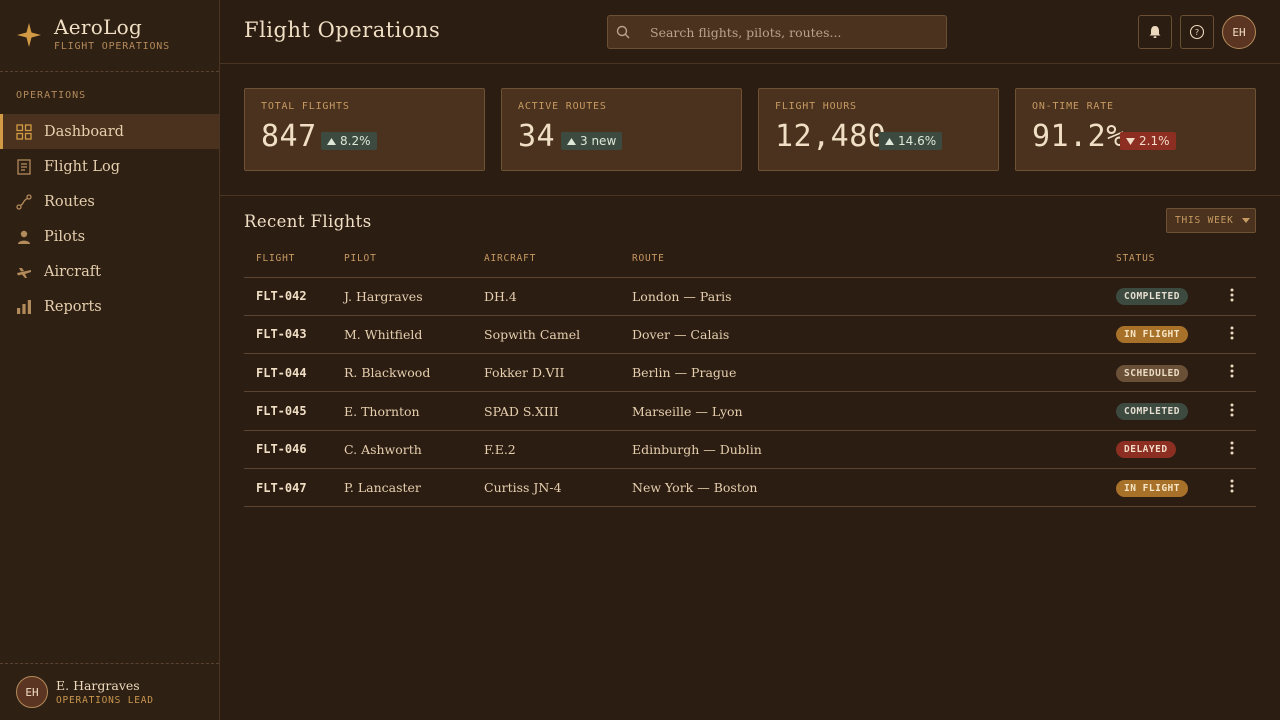  I want to click on sidebar-item-label: Pilots, so click(65, 236).